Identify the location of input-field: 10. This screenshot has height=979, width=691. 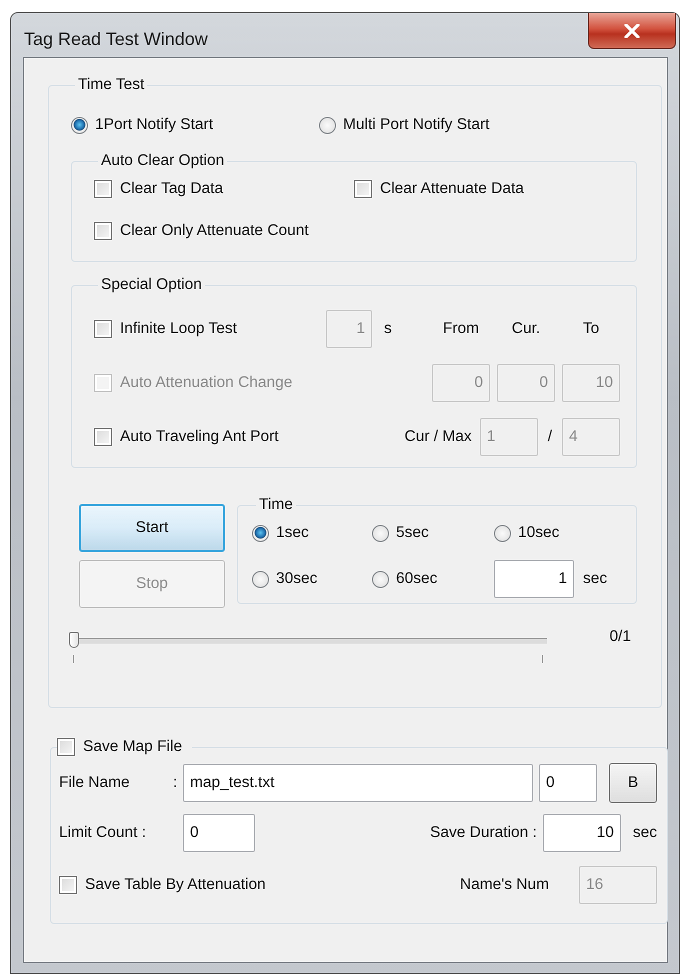
(581, 833).